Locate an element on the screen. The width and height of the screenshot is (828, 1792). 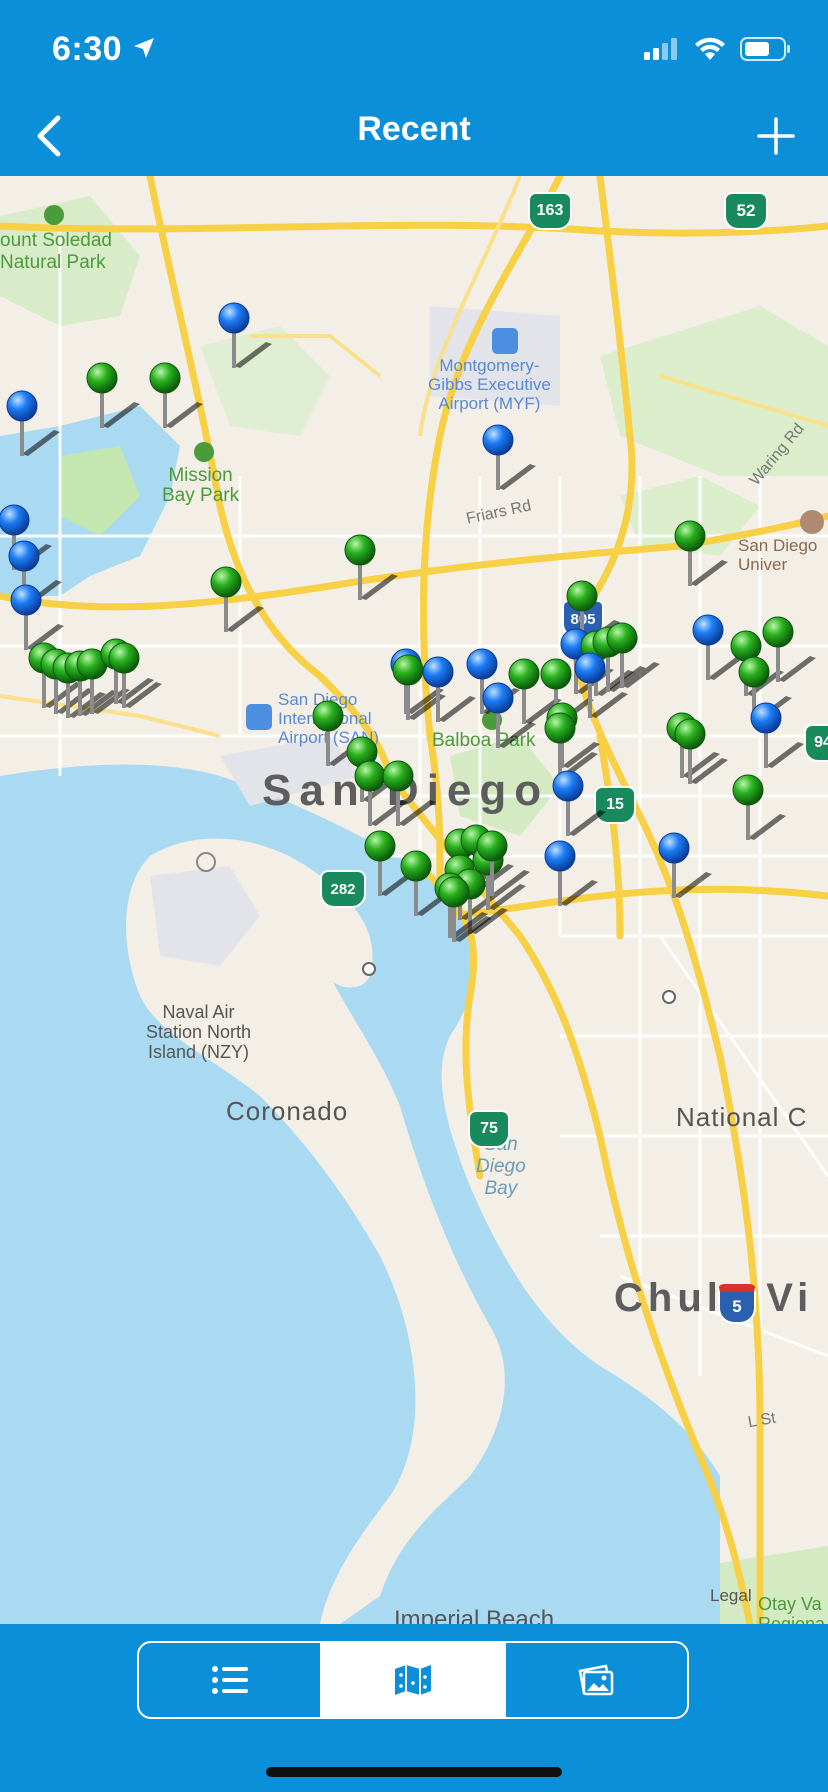
list-view-tab is located at coordinates (229, 1680).